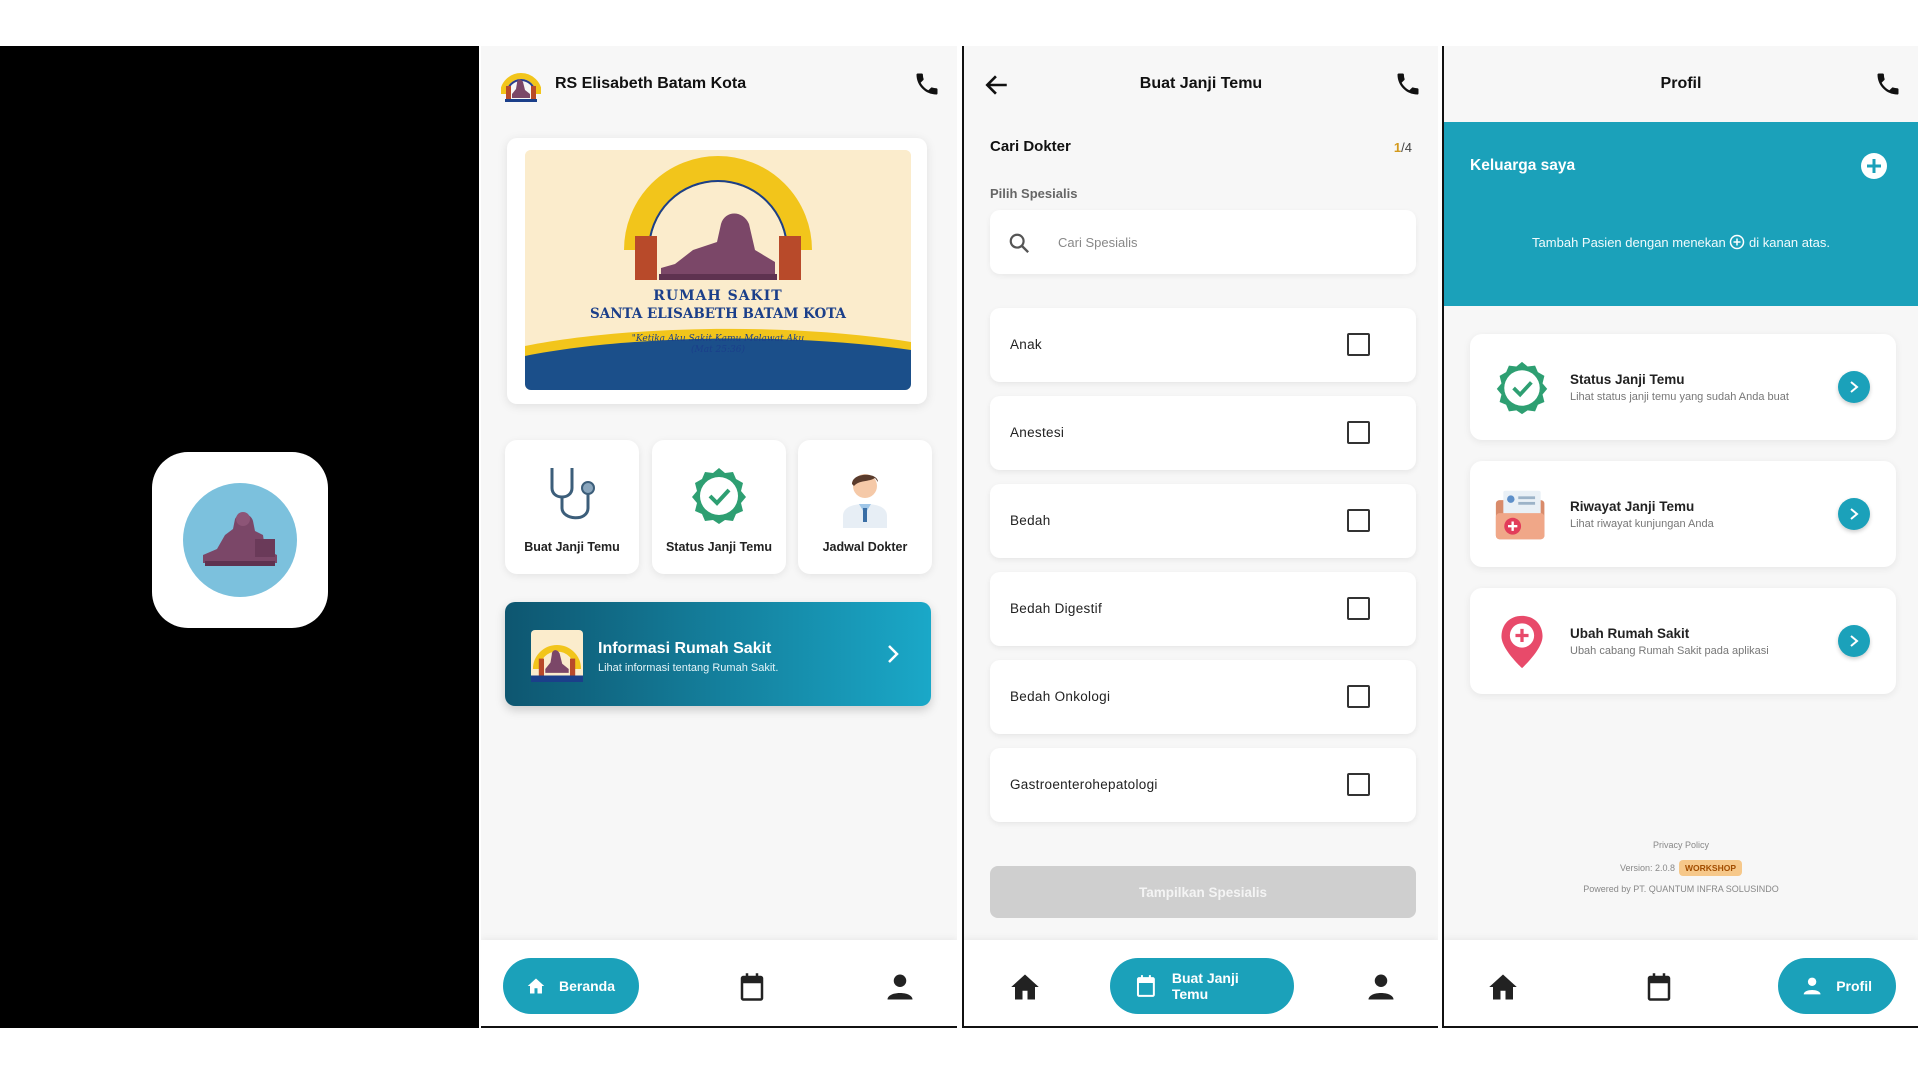 The image size is (1920, 1080). I want to click on version-text: Version: 2.0.8, so click(1647, 868).